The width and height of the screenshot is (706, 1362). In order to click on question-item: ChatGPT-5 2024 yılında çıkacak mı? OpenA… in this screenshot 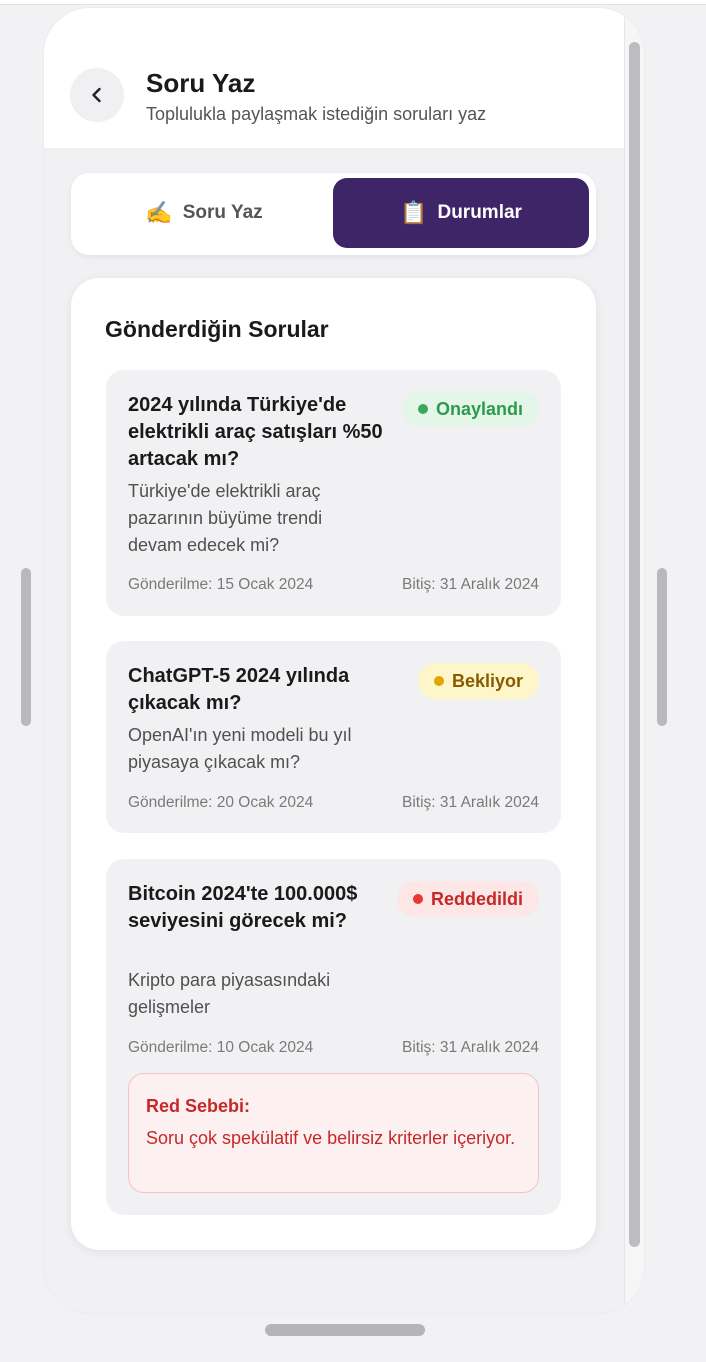, I will do `click(333, 737)`.